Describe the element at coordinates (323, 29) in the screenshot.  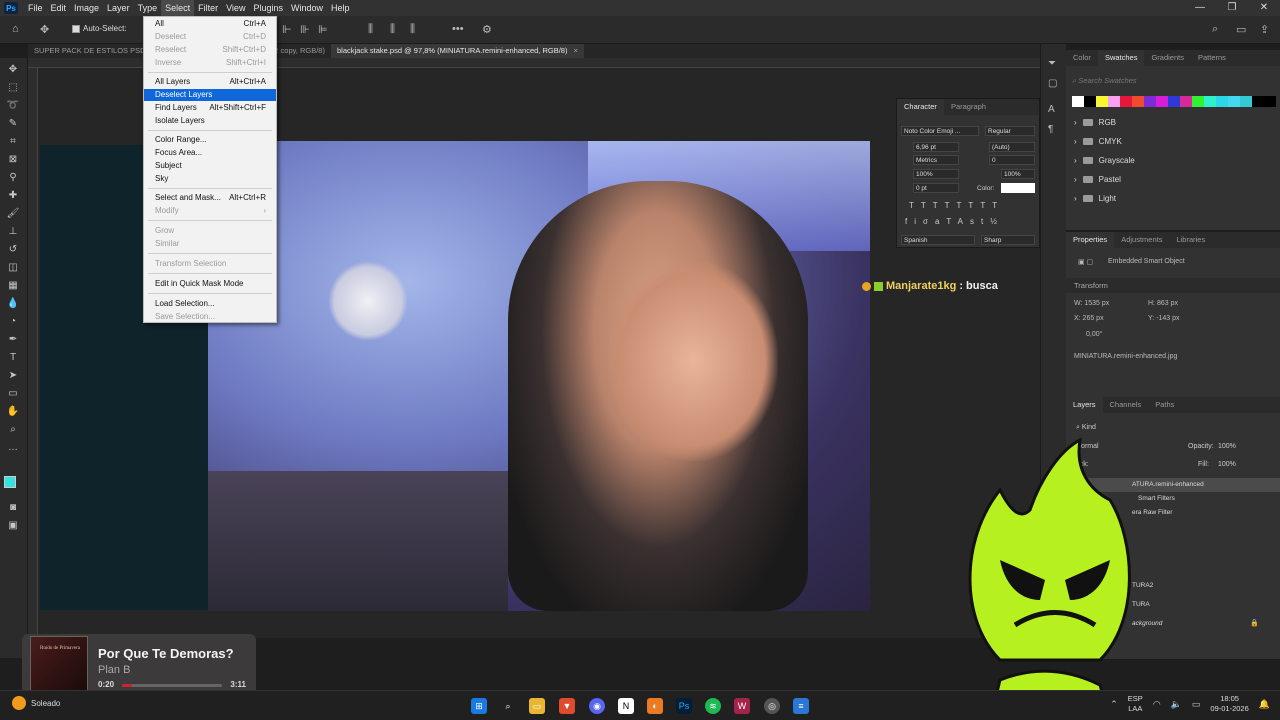
I see `align-right-icon: ⊫` at that location.